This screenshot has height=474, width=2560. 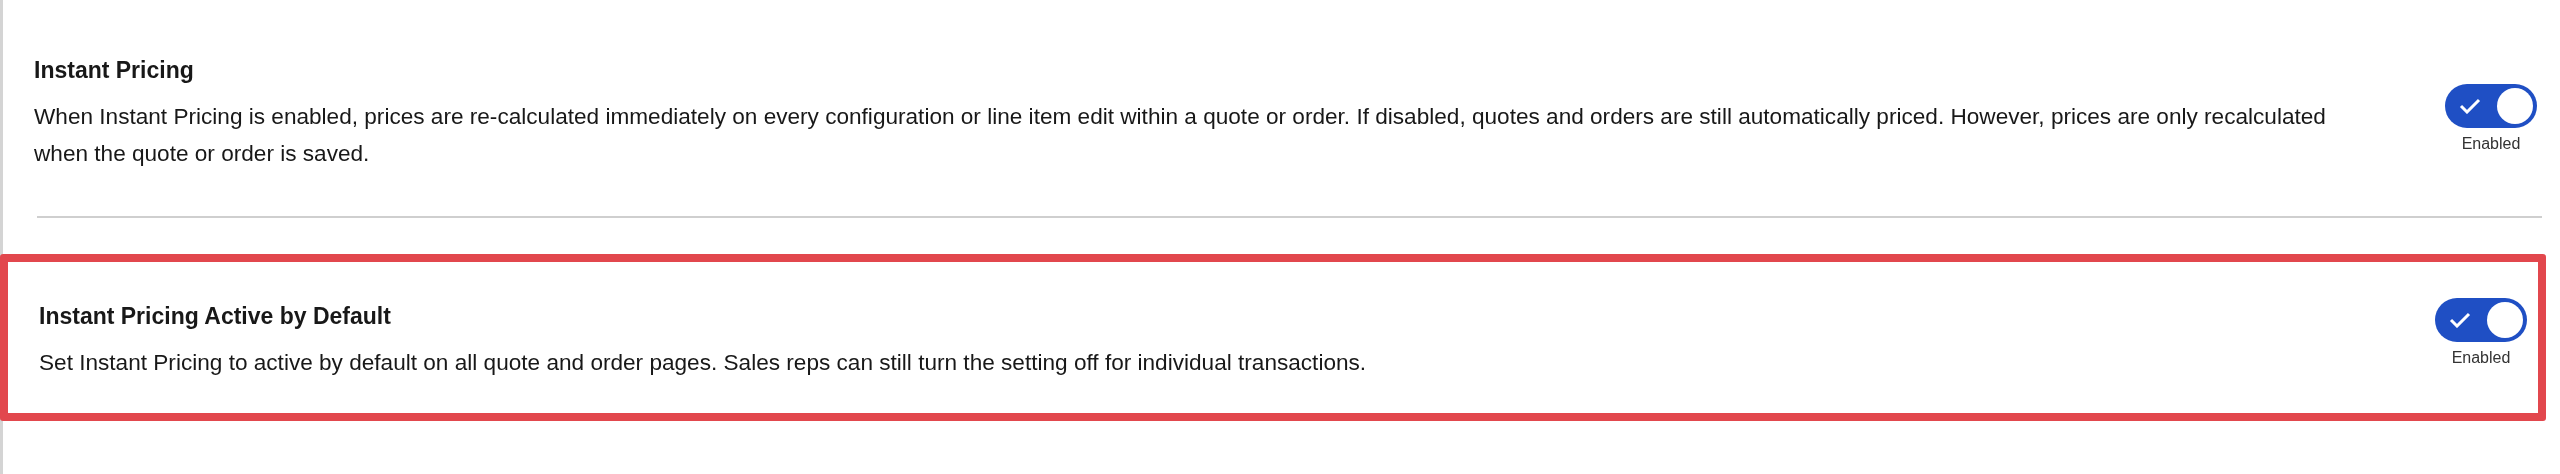 What do you see at coordinates (215, 316) in the screenshot?
I see `setting-title: Instant Pricing Active by Default` at bounding box center [215, 316].